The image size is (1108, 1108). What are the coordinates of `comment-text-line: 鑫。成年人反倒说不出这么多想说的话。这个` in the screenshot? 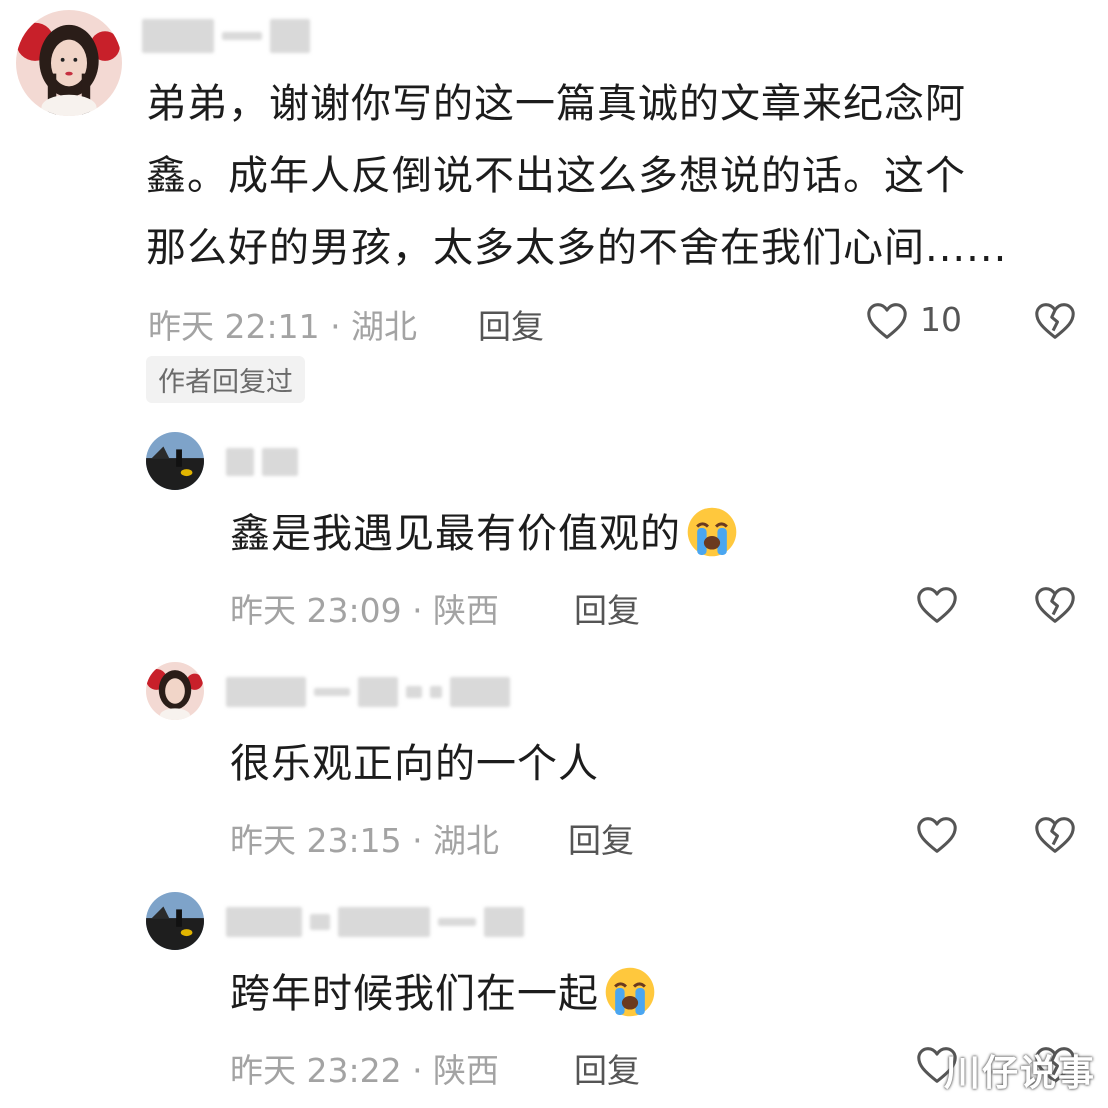 It's located at (556, 176).